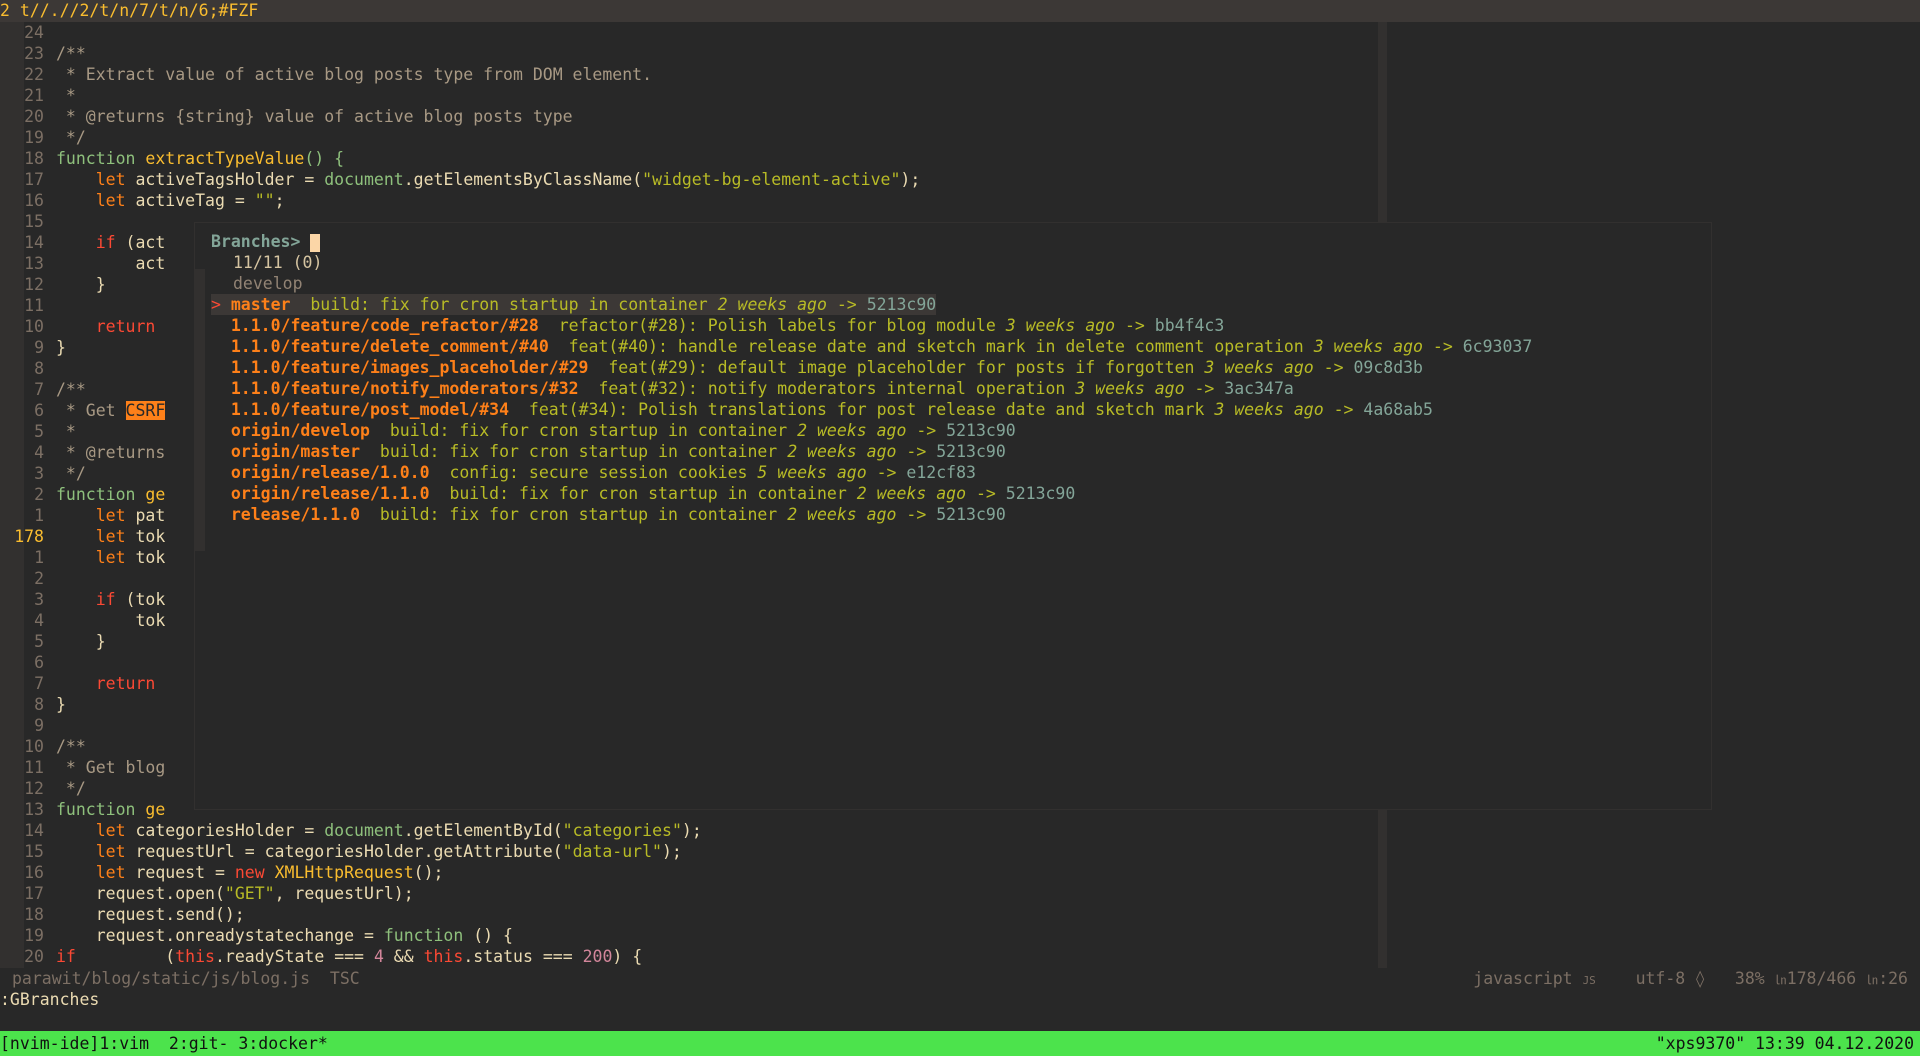  Describe the element at coordinates (82, 557) in the screenshot. I see `code-line: 1 let tok` at that location.